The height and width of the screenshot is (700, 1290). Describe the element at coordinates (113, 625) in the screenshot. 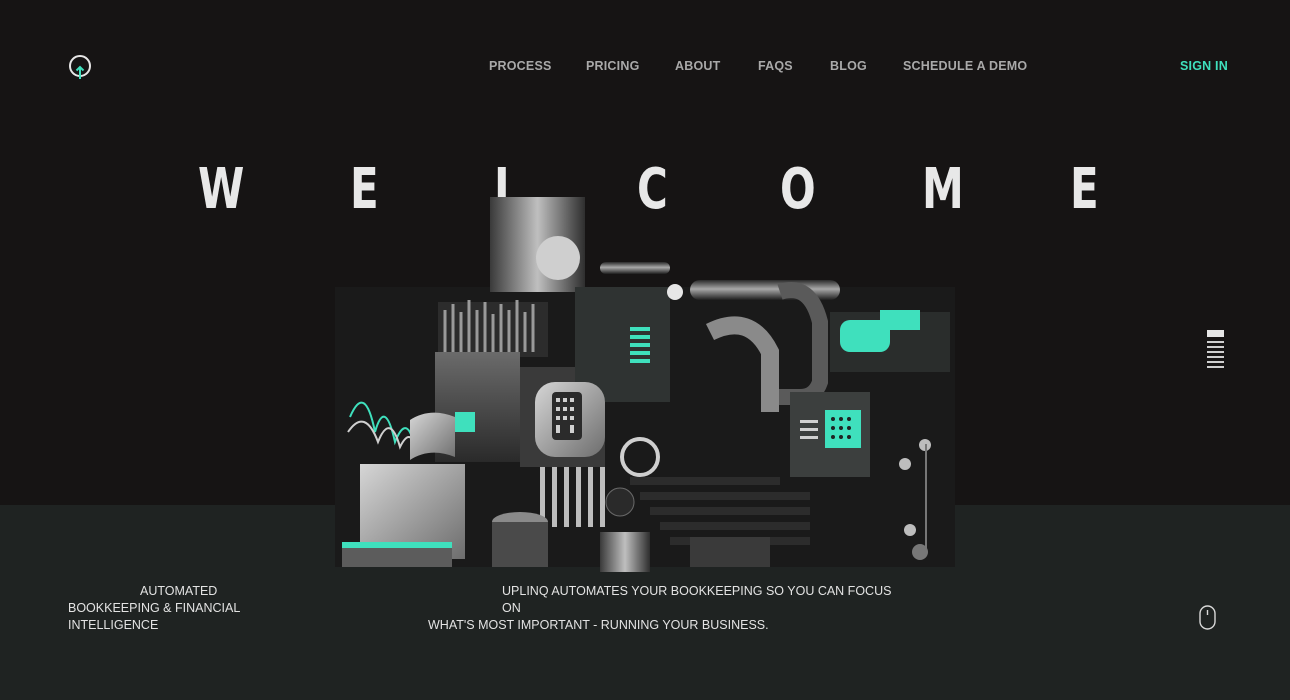

I see `tagline-left-line: INTELLIGENCE` at that location.